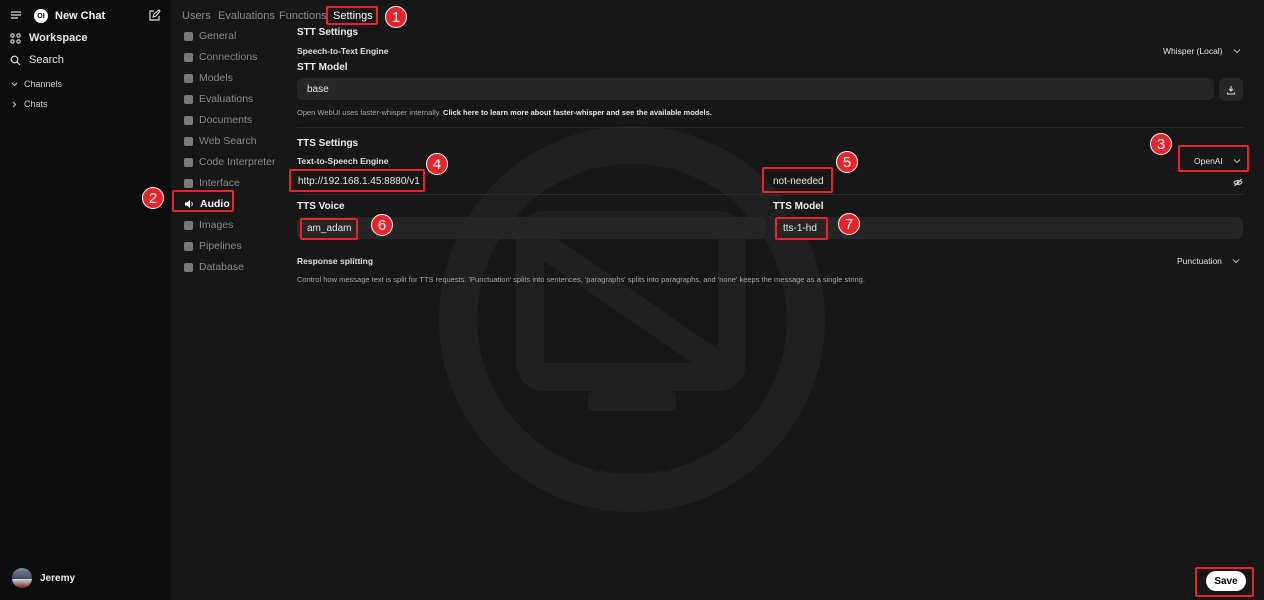 The height and width of the screenshot is (600, 1264). I want to click on chats-label: Chats, so click(36, 104).